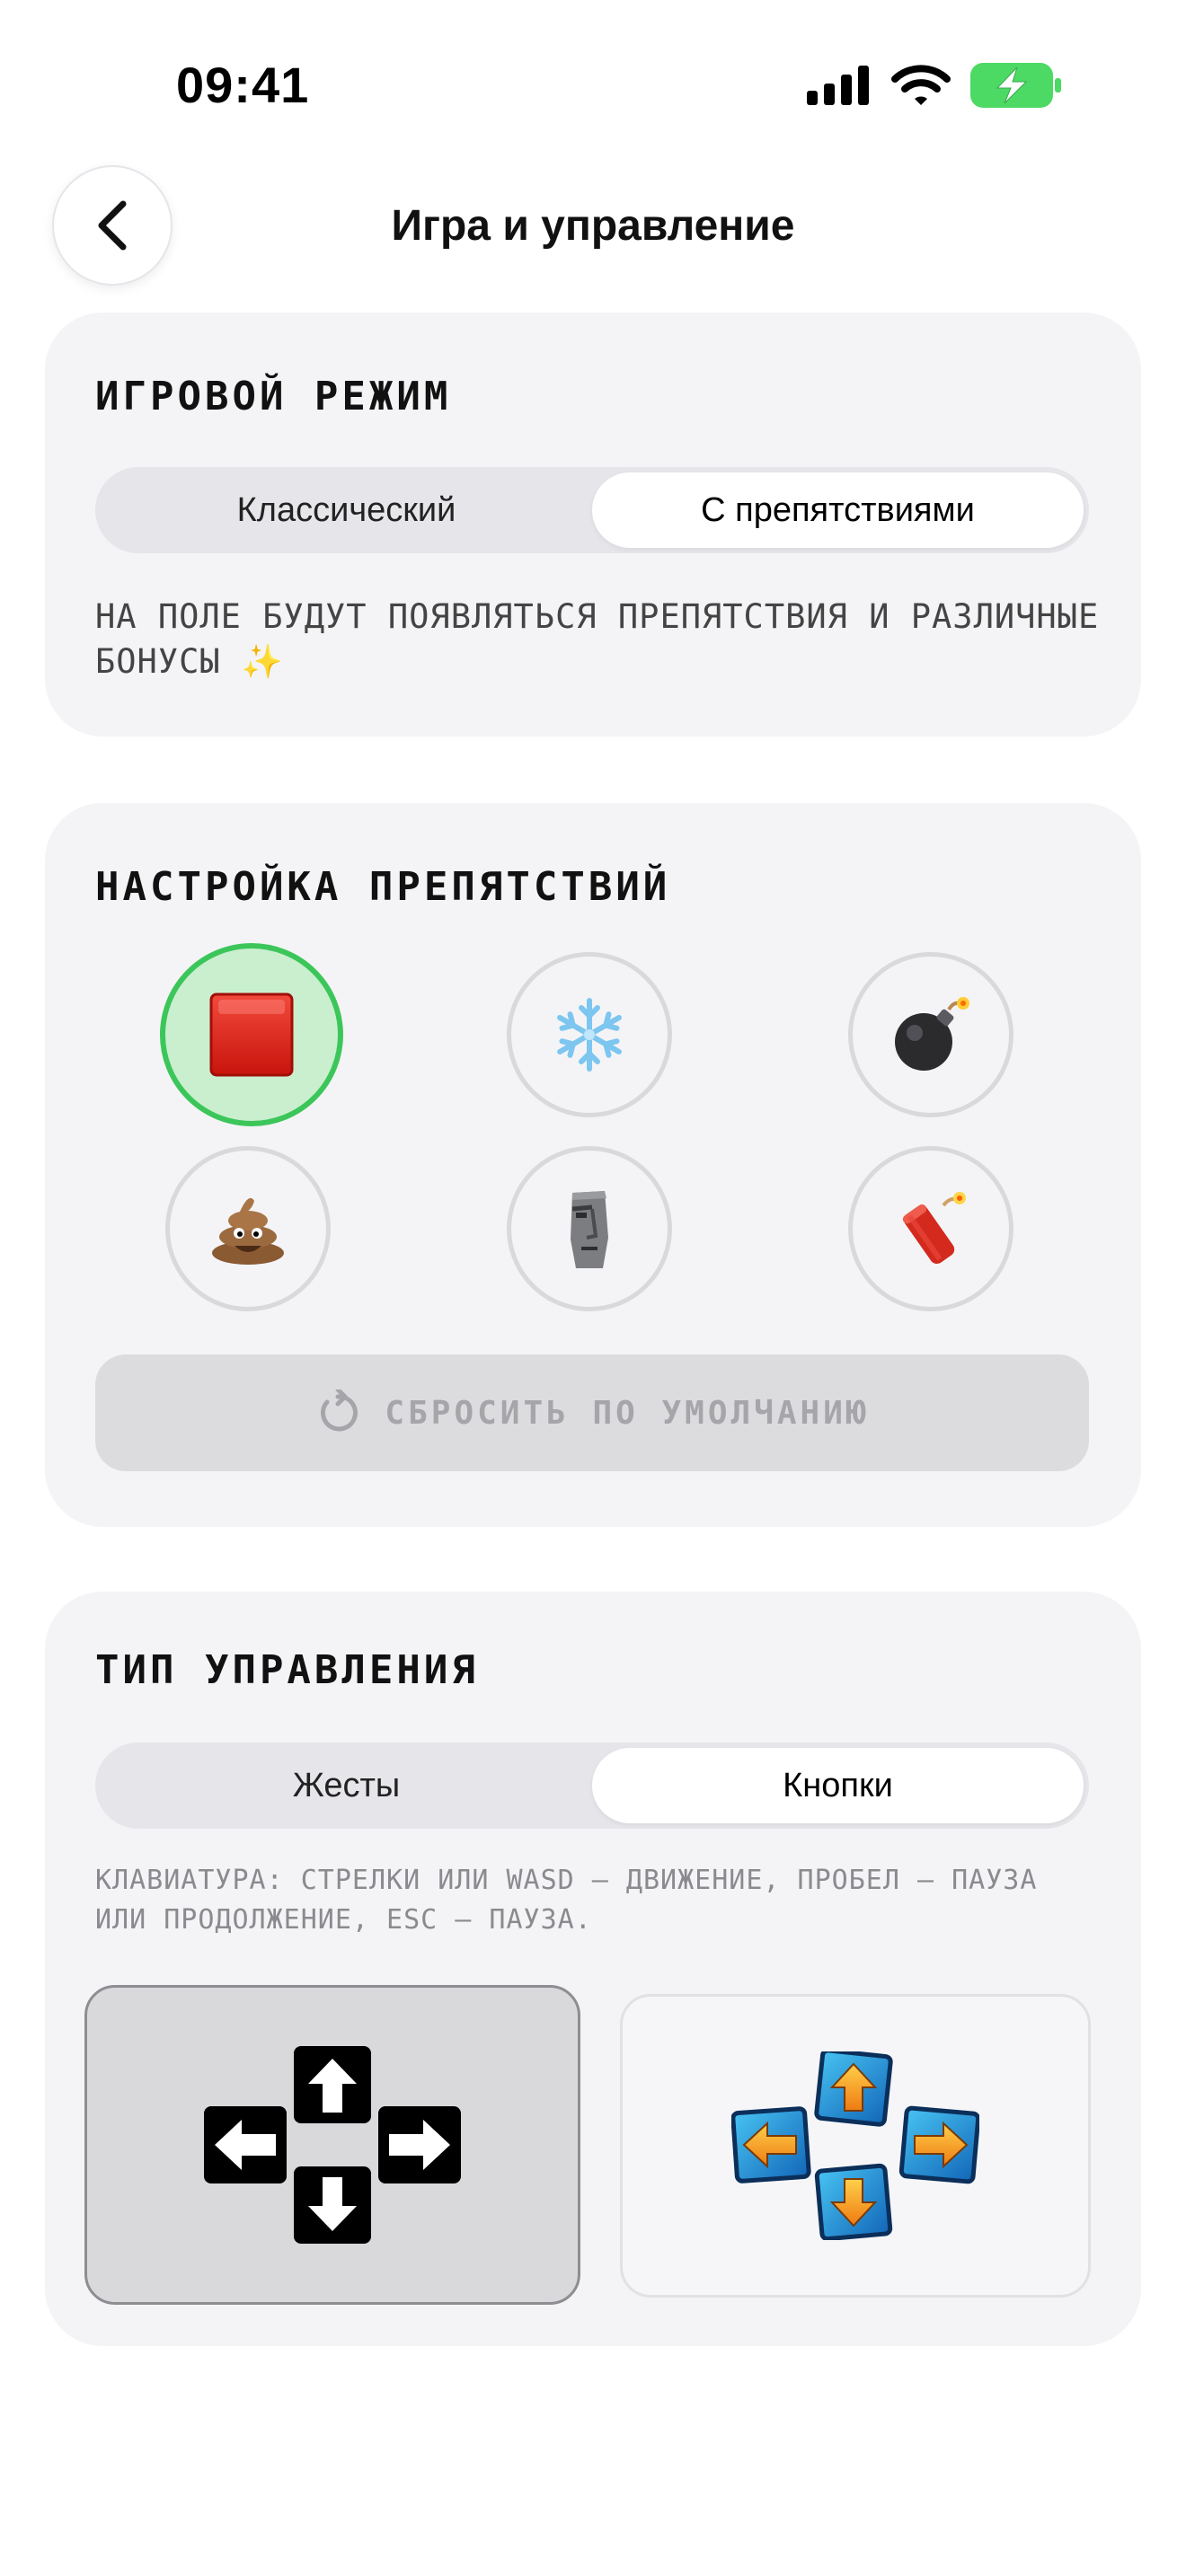  Describe the element at coordinates (921, 85) in the screenshot. I see `wifi-icon` at that location.